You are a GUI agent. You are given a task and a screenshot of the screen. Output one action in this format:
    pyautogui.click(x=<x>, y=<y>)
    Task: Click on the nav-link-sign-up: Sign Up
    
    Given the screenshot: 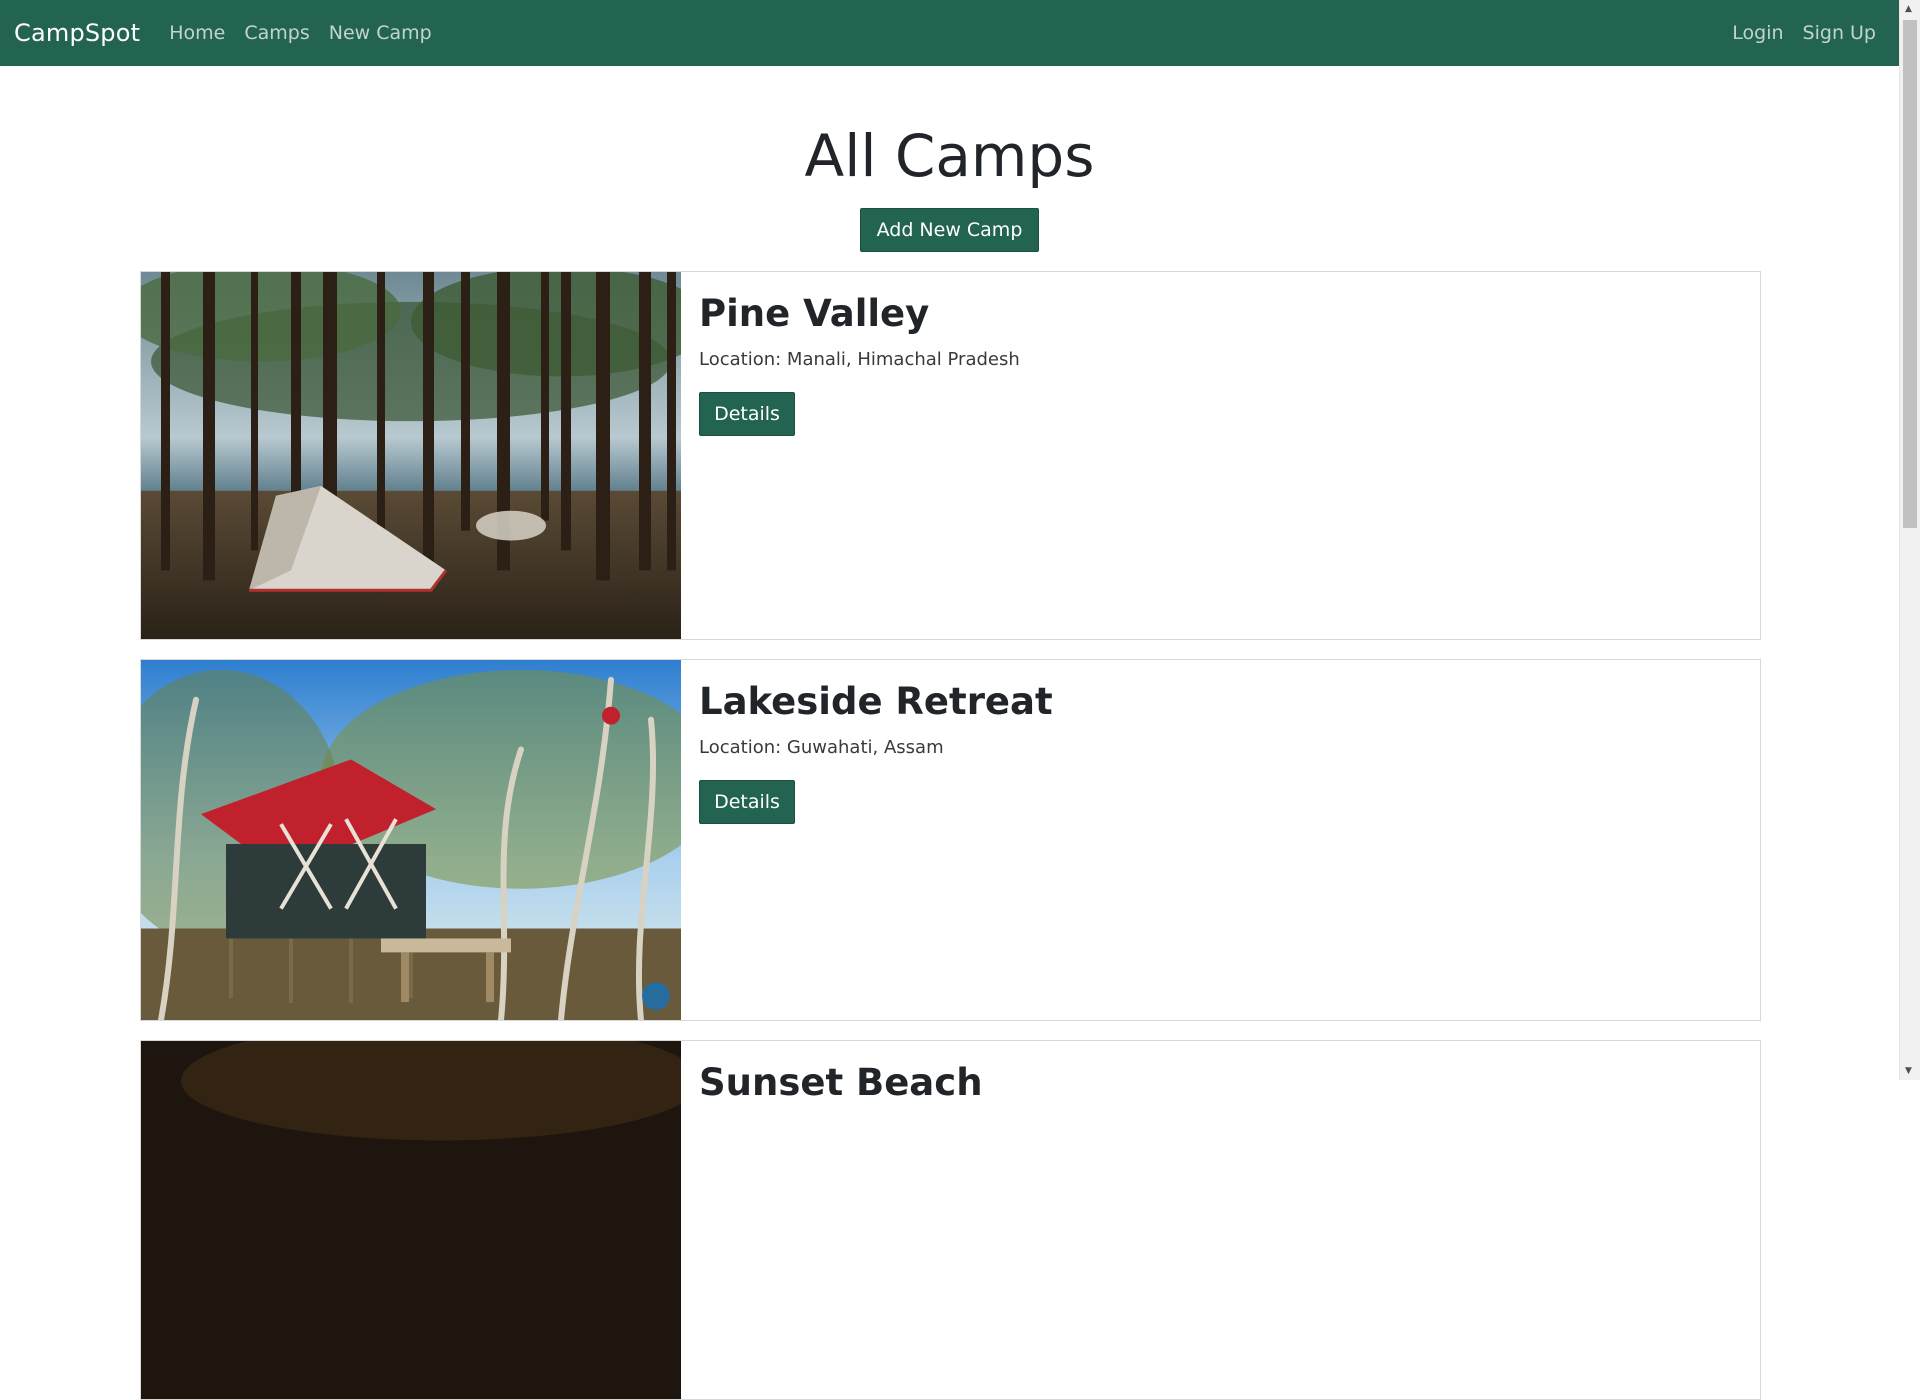 What is the action you would take?
    pyautogui.click(x=1839, y=33)
    